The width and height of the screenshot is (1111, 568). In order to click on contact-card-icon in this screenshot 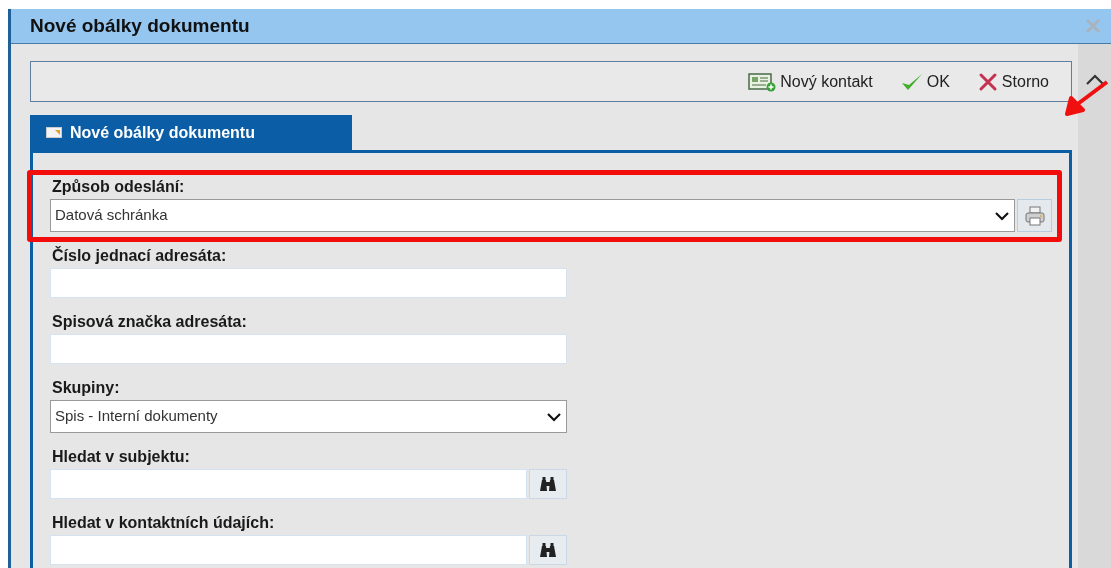, I will do `click(762, 81)`.